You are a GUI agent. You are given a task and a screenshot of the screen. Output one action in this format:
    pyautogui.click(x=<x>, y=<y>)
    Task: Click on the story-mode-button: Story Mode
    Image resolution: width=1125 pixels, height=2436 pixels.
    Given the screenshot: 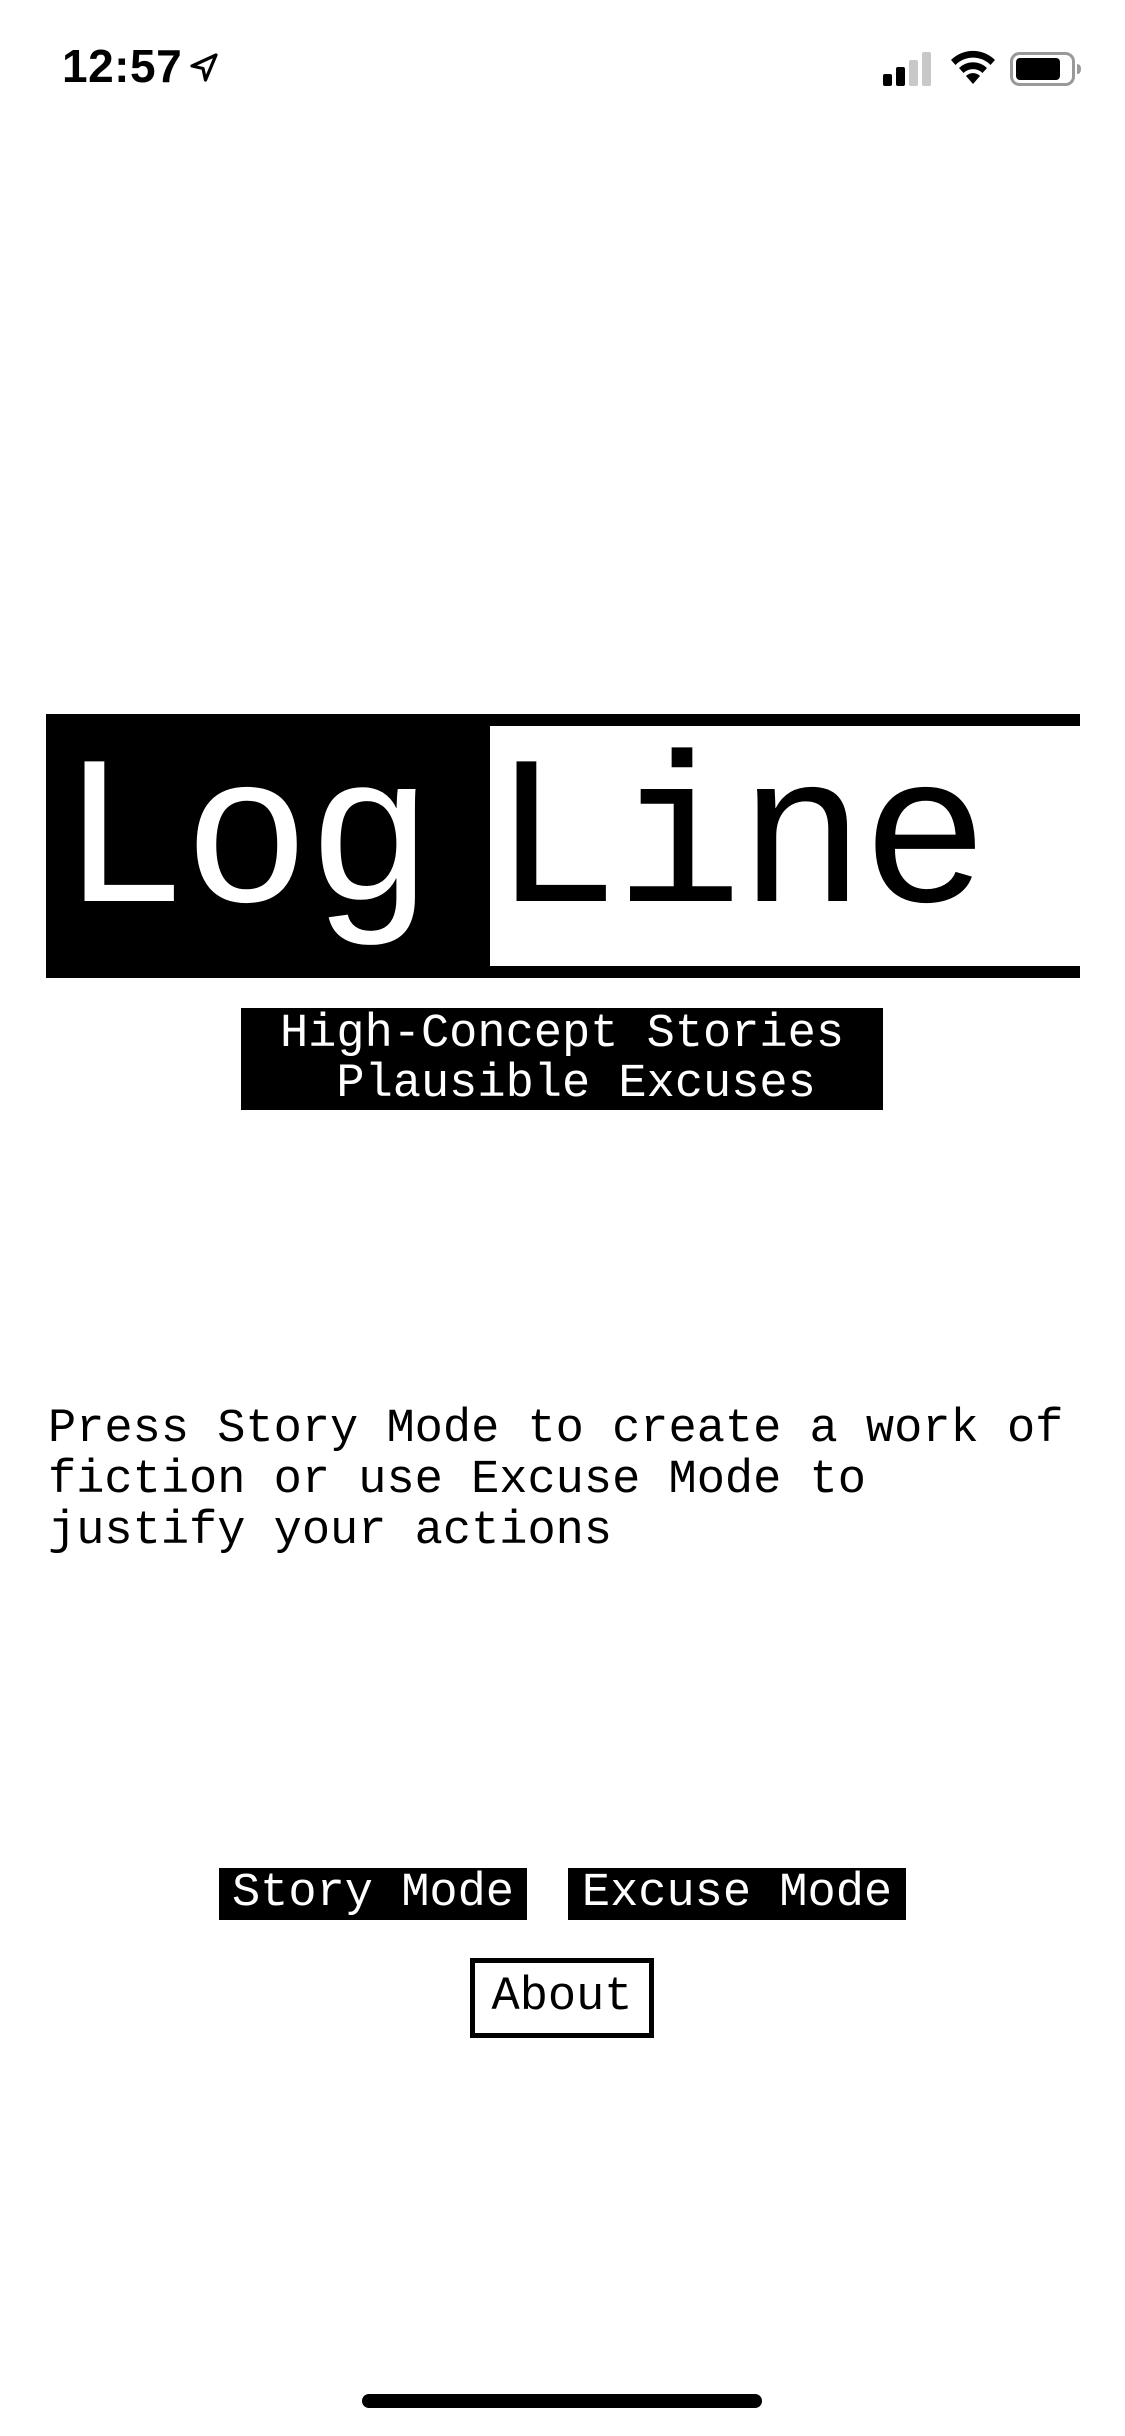 What is the action you would take?
    pyautogui.click(x=373, y=1894)
    